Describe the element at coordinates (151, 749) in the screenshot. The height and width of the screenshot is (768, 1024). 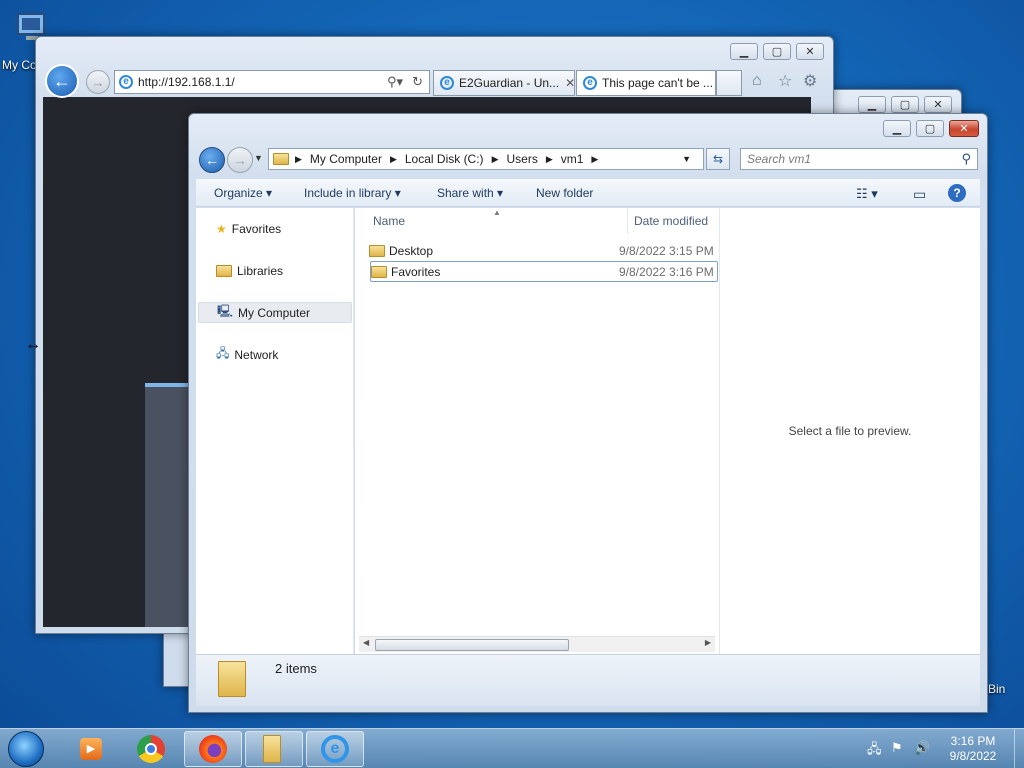
I see `taskbar-chrome` at that location.